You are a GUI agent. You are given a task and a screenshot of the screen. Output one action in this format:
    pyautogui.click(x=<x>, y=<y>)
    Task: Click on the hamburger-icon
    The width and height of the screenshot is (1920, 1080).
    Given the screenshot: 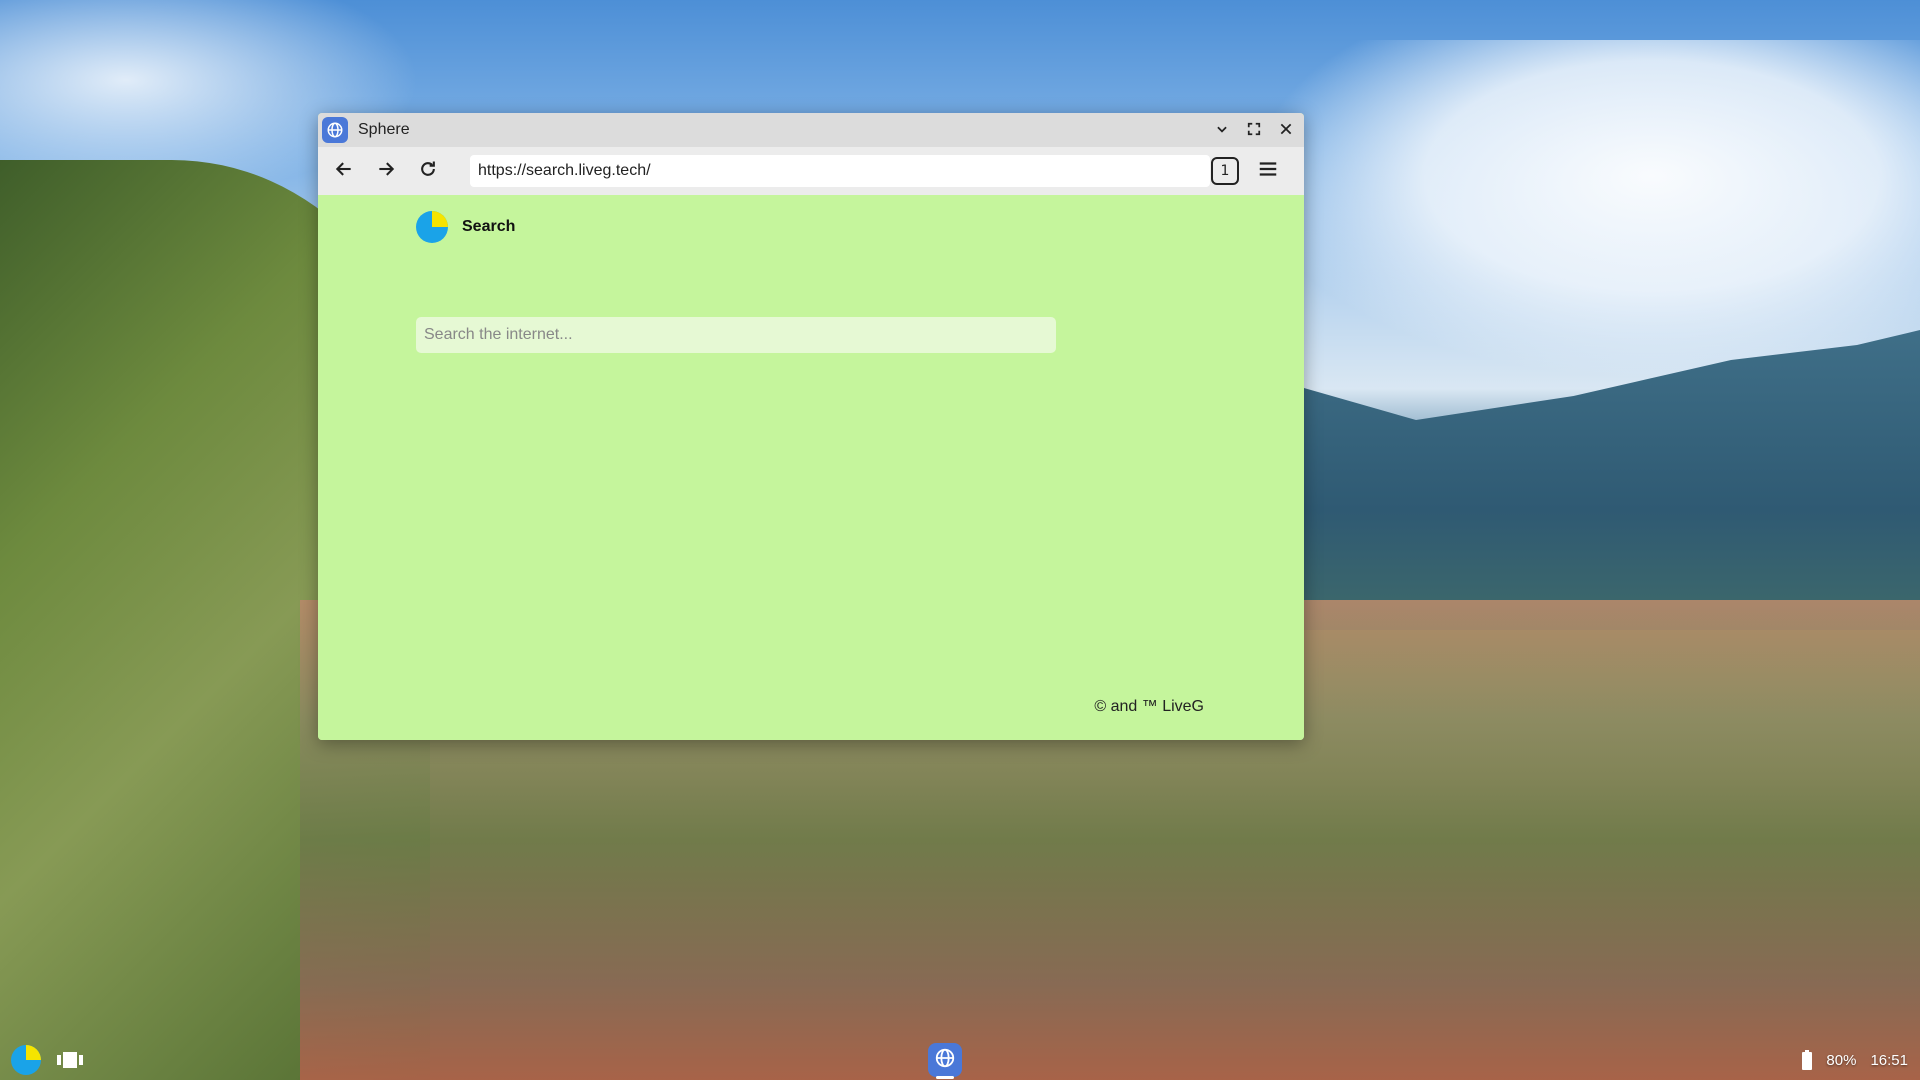 What is the action you would take?
    pyautogui.click(x=1268, y=171)
    